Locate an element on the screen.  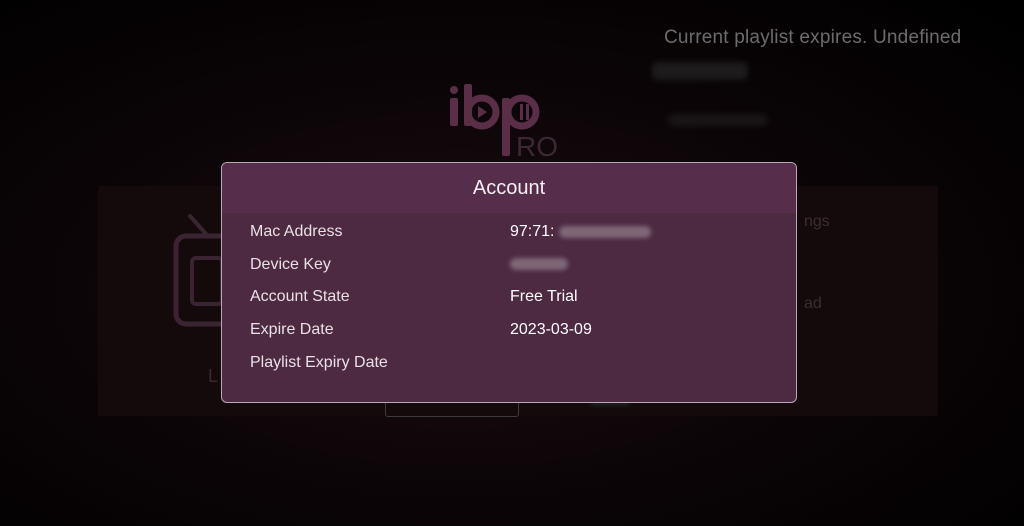
background-download-label: ad is located at coordinates (813, 303).